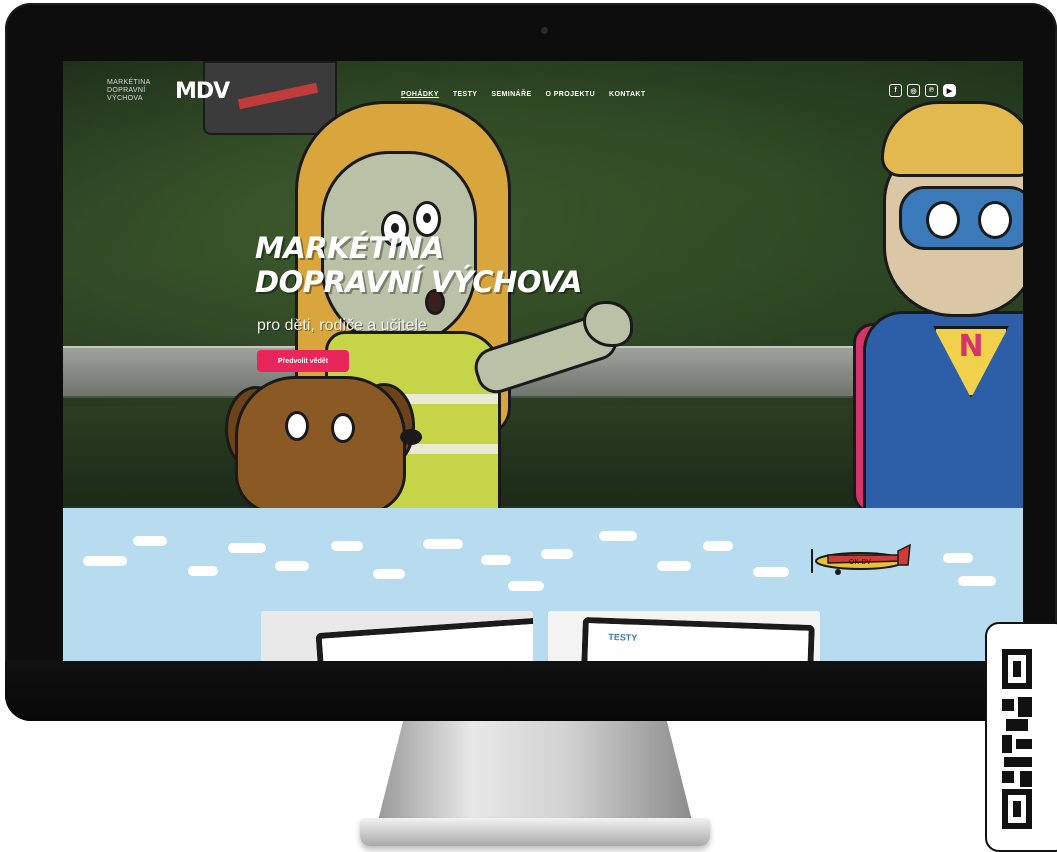  I want to click on plane-label: OK-DV, so click(860, 562).